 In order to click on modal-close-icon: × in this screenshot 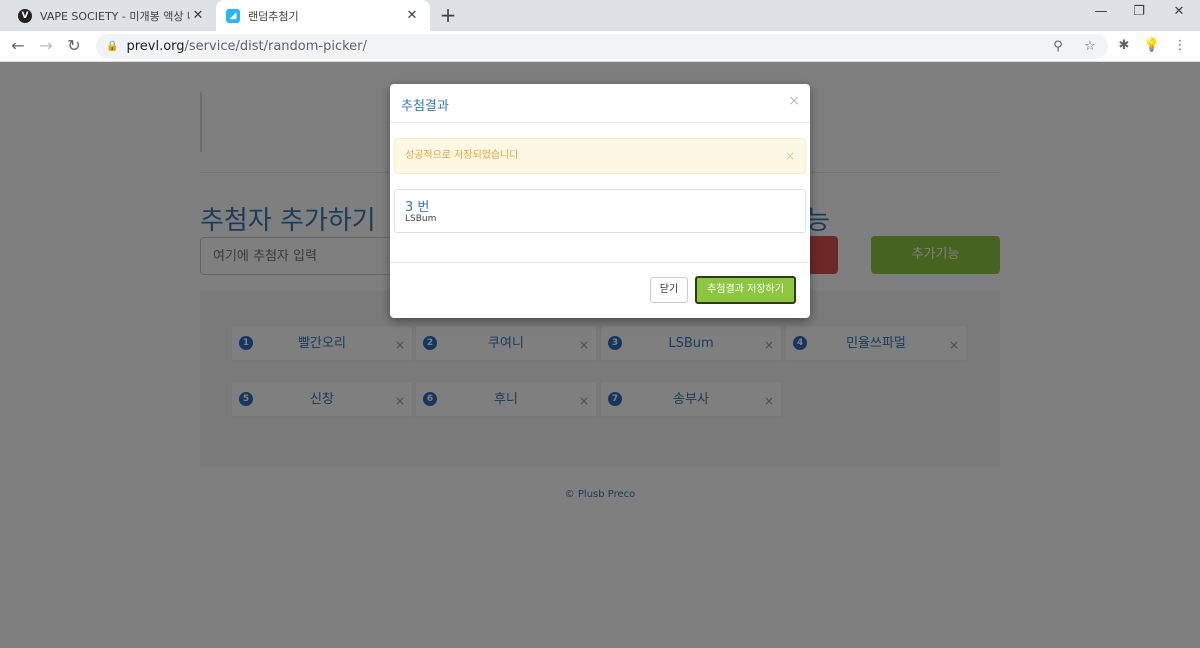, I will do `click(794, 101)`.